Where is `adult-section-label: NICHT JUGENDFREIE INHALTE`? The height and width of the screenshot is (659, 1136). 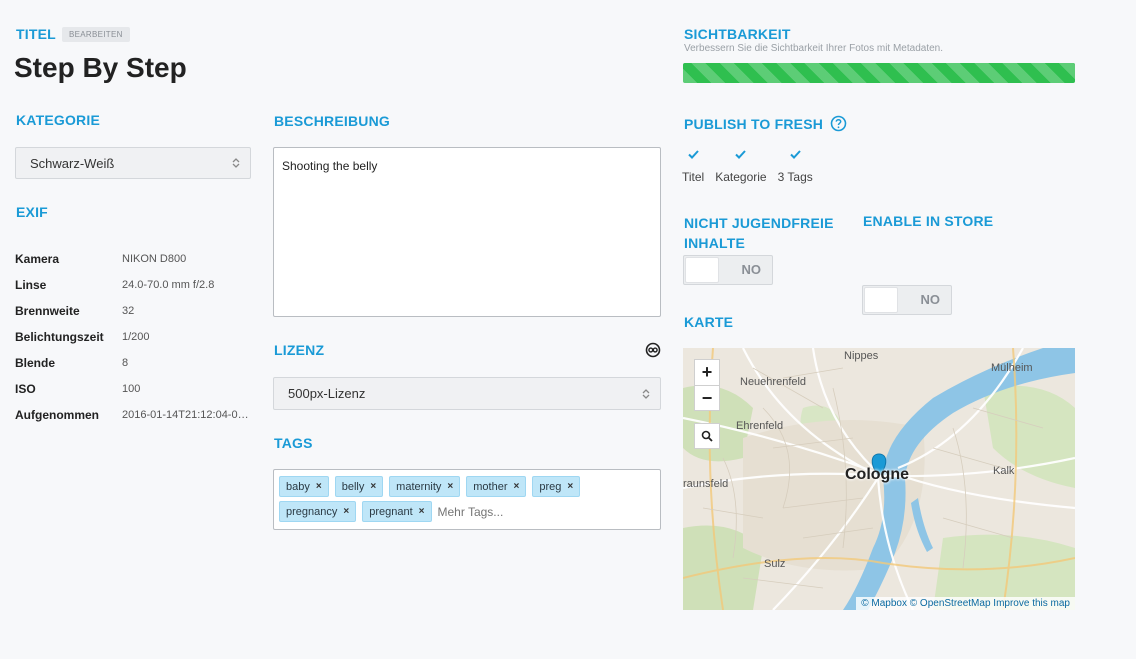 adult-section-label: NICHT JUGENDFREIE INHALTE is located at coordinates (759, 233).